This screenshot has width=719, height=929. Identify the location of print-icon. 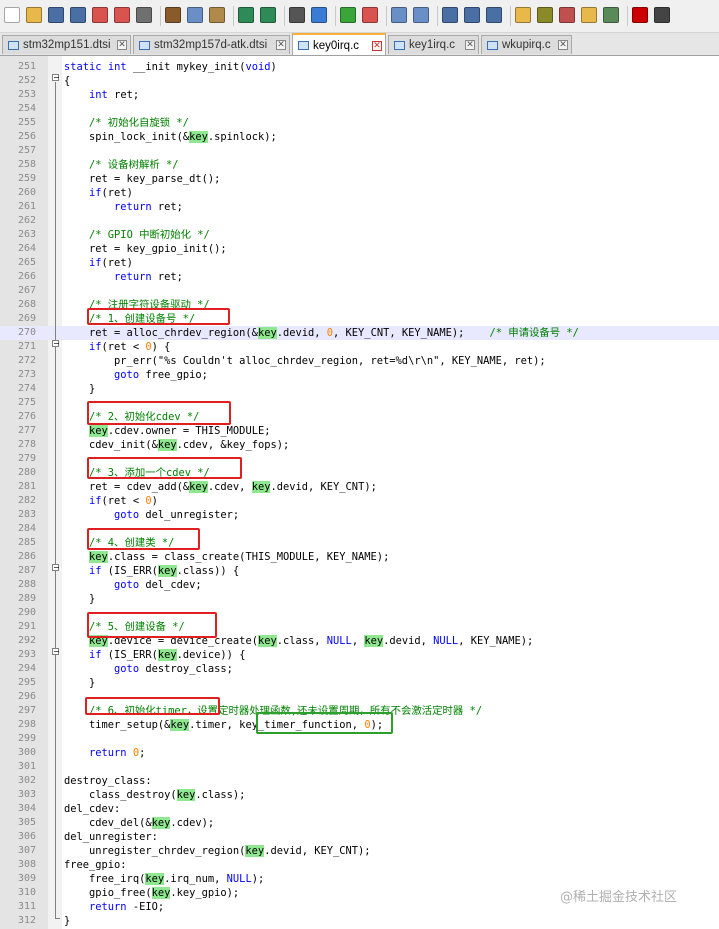
(144, 15).